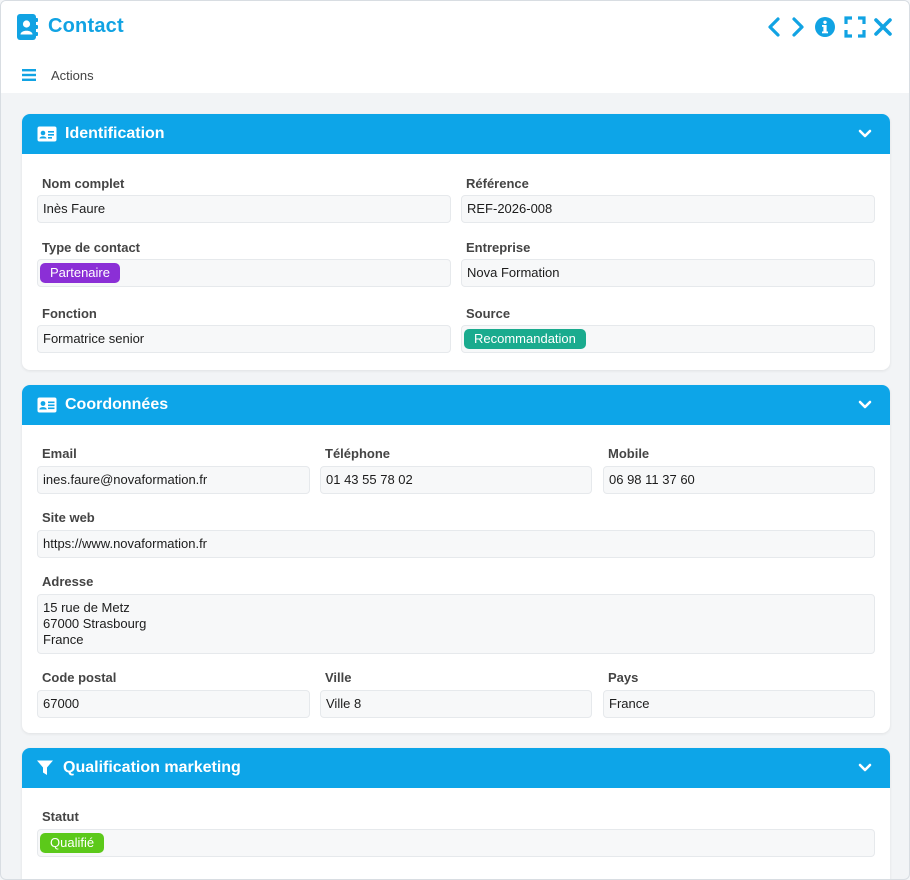 The image size is (910, 880). What do you see at coordinates (525, 339) in the screenshot?
I see `source-badge: Recommandation` at bounding box center [525, 339].